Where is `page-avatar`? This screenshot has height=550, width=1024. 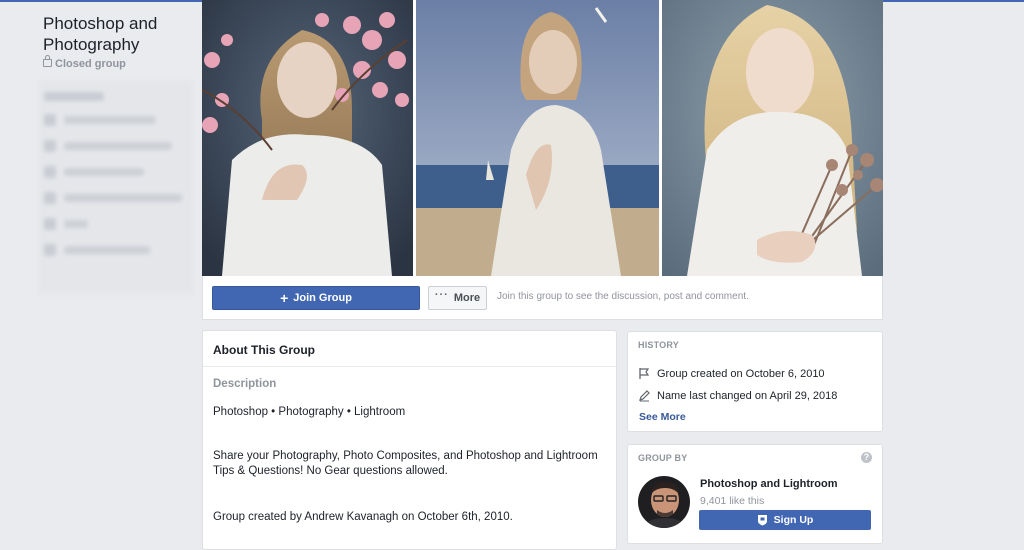 page-avatar is located at coordinates (664, 502).